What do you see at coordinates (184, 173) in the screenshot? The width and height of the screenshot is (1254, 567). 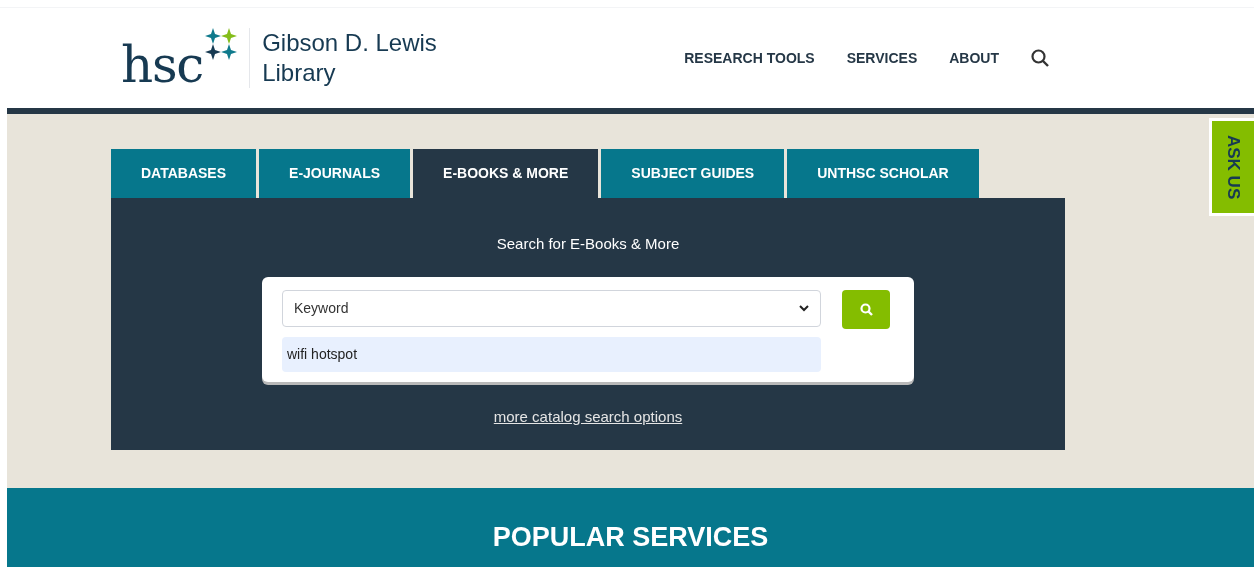 I see `tab: DATABASES` at bounding box center [184, 173].